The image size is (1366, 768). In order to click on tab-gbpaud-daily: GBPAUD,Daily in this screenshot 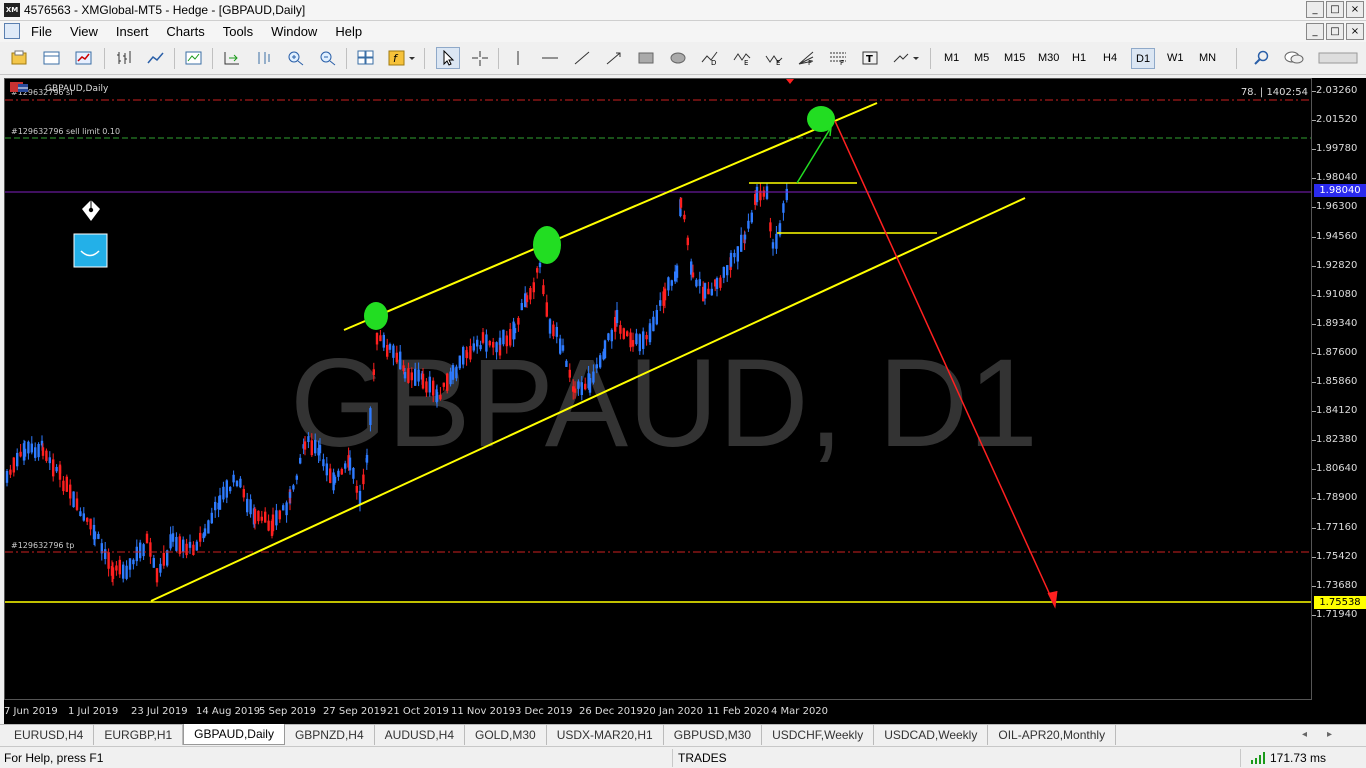, I will do `click(234, 734)`.